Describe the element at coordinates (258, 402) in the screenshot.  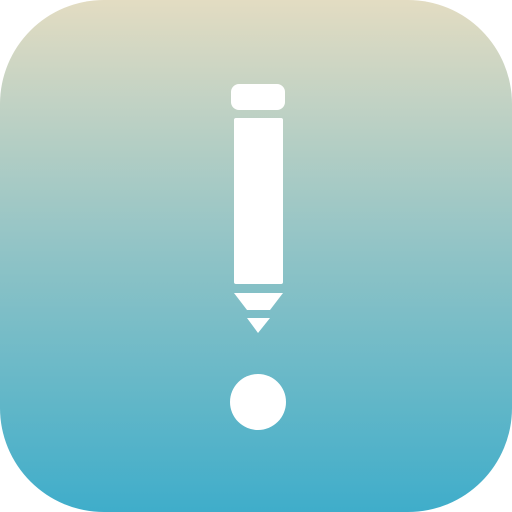
I see `exclamation-dot` at that location.